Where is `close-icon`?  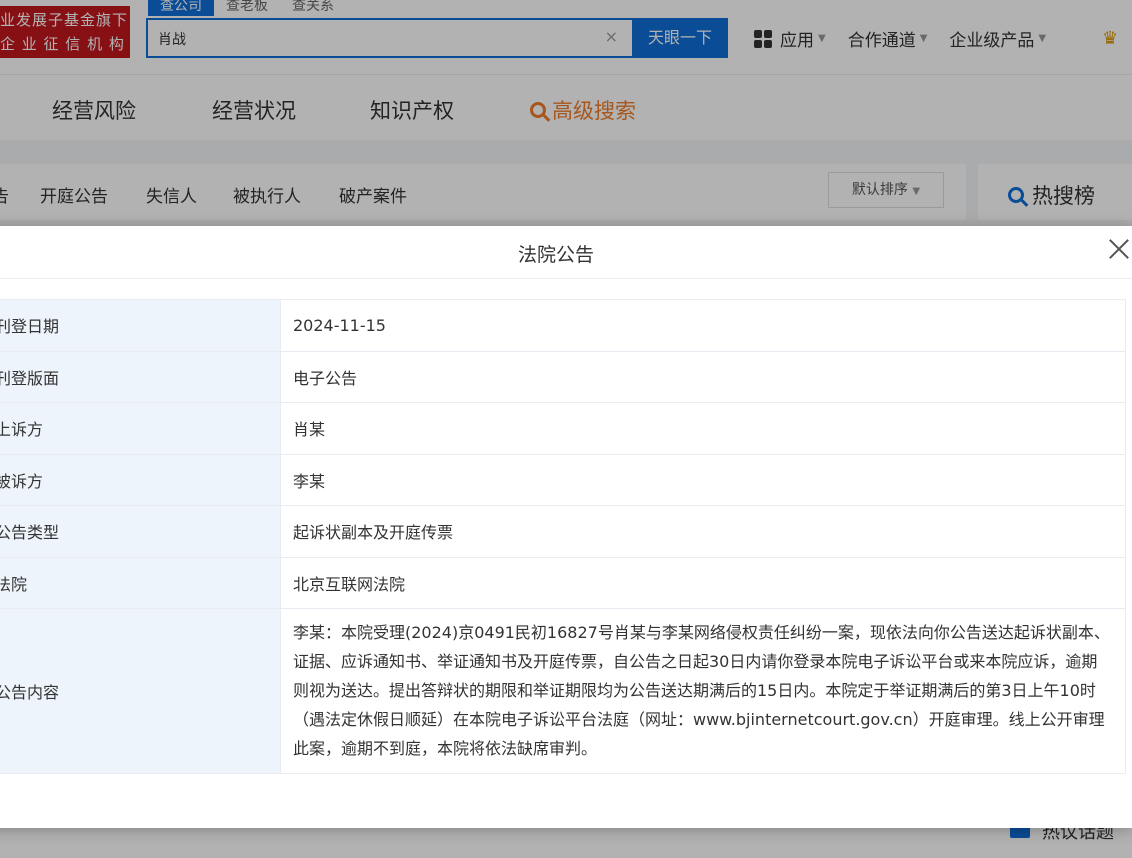 close-icon is located at coordinates (1119, 249).